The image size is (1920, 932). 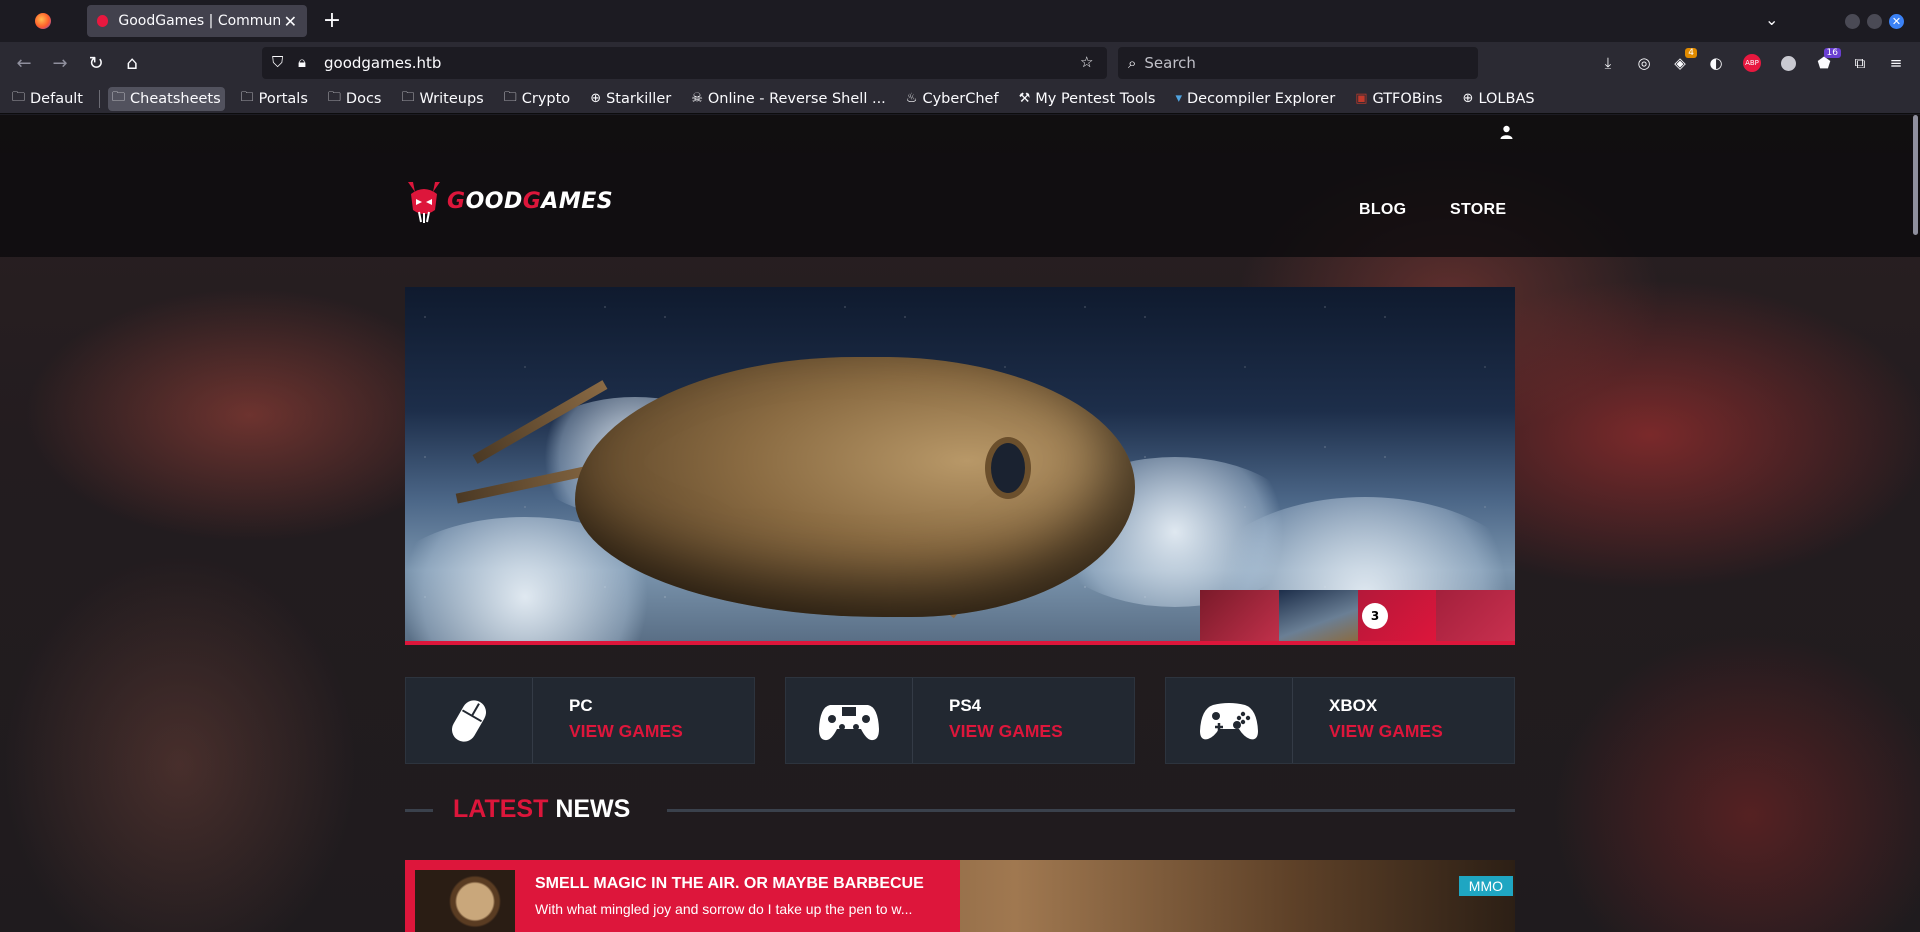 What do you see at coordinates (302, 62) in the screenshot?
I see `site-info-lock-icon: 🔒︎` at bounding box center [302, 62].